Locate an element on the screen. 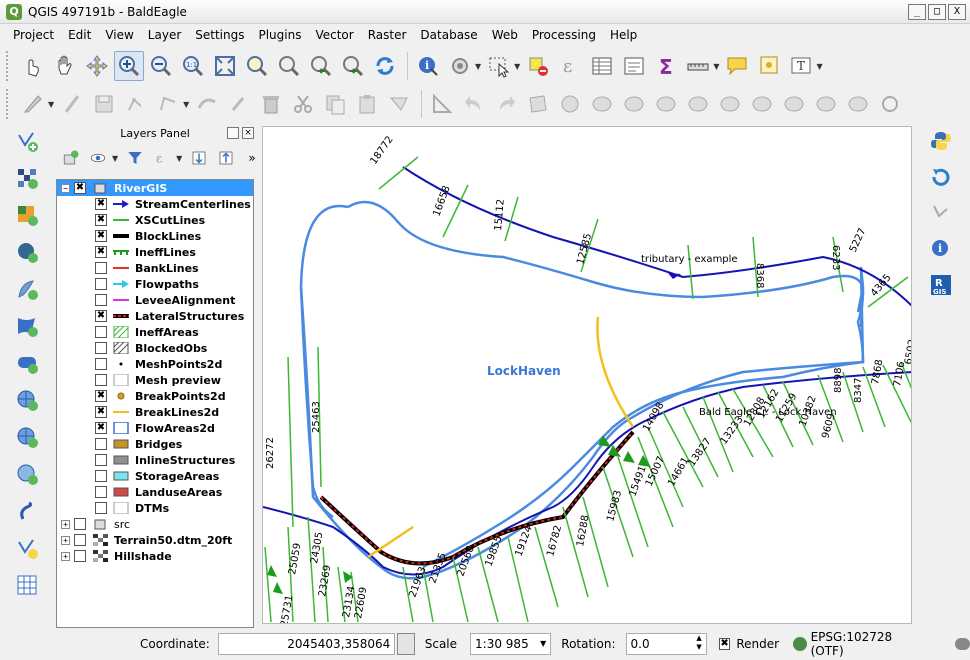  toggle-editing-icon is located at coordinates (72, 104).